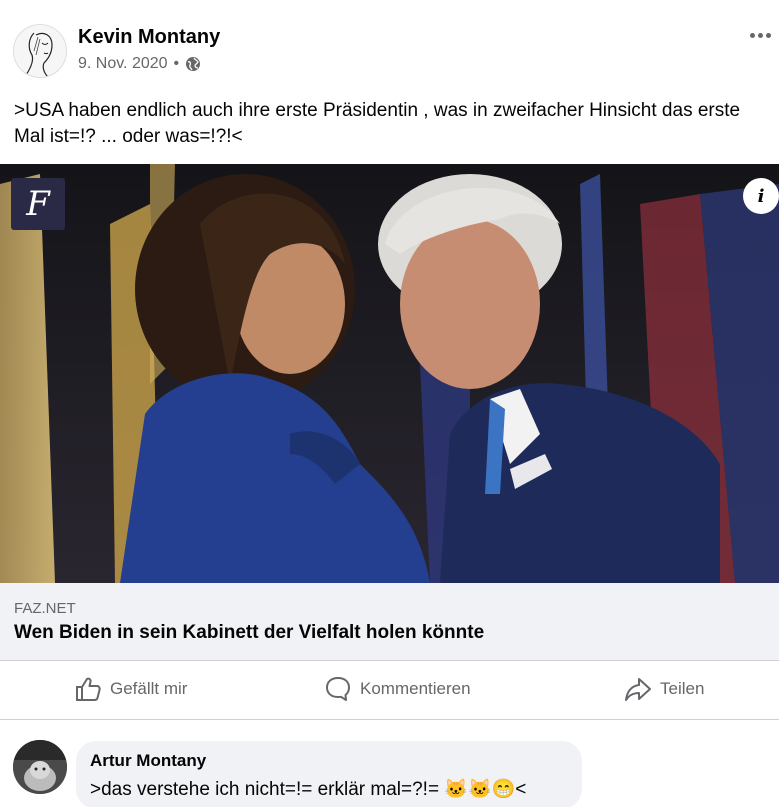 This screenshot has height=807, width=779. I want to click on action-bar: Gefällt mir Kommentieren Teilen, so click(389, 690).